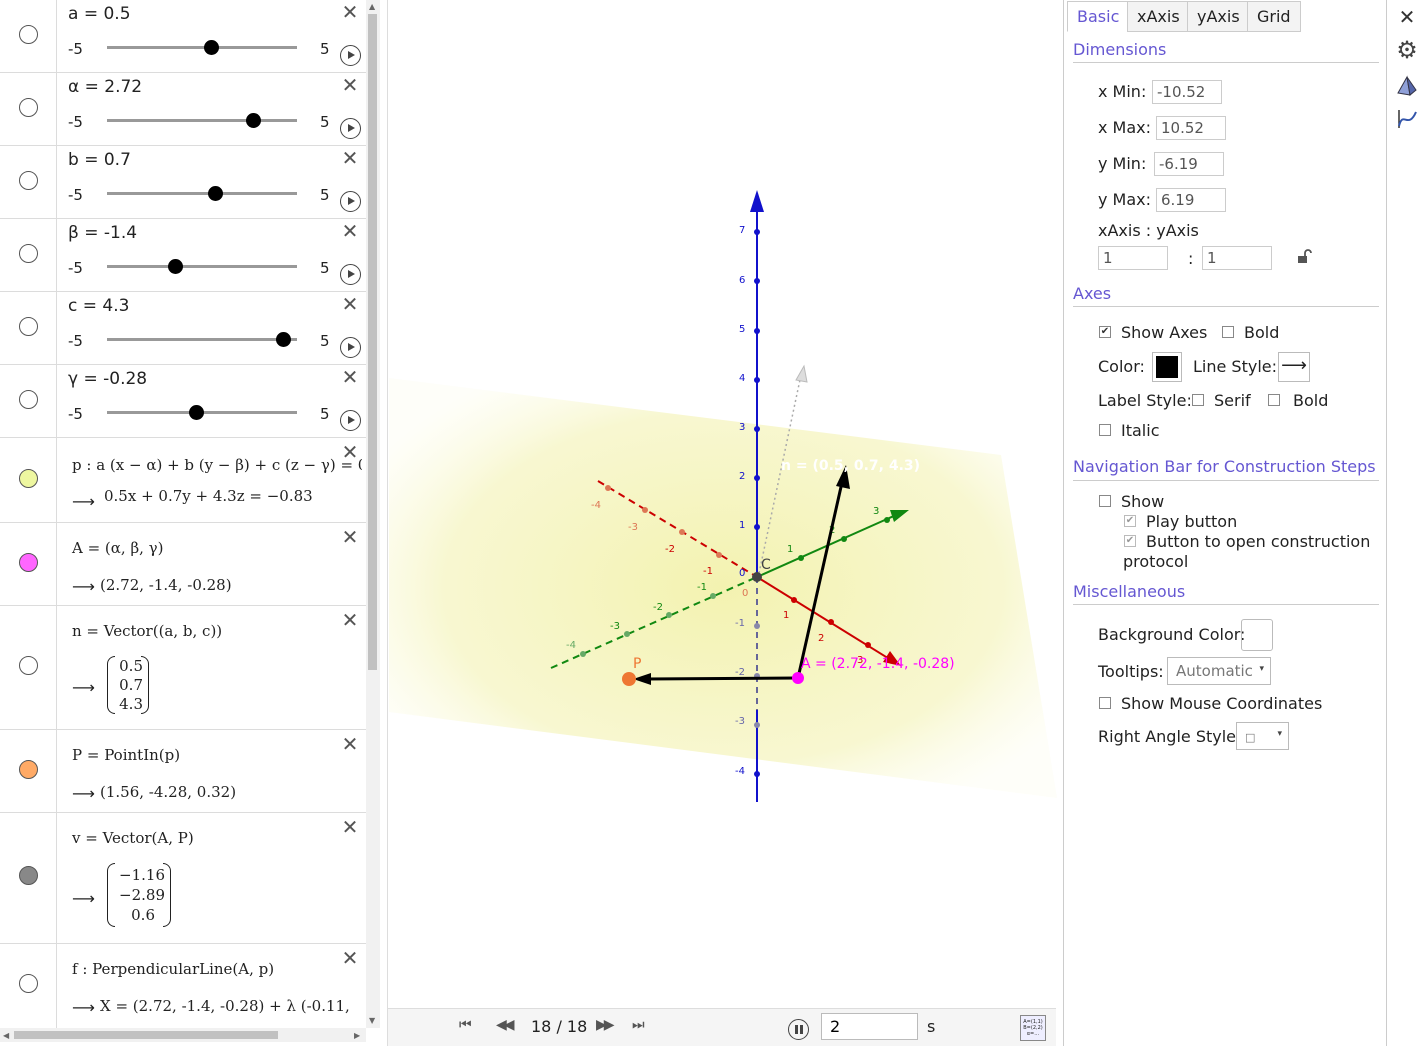 Image resolution: width=1426 pixels, height=1046 pixels. I want to click on serif-checkbox, so click(1198, 400).